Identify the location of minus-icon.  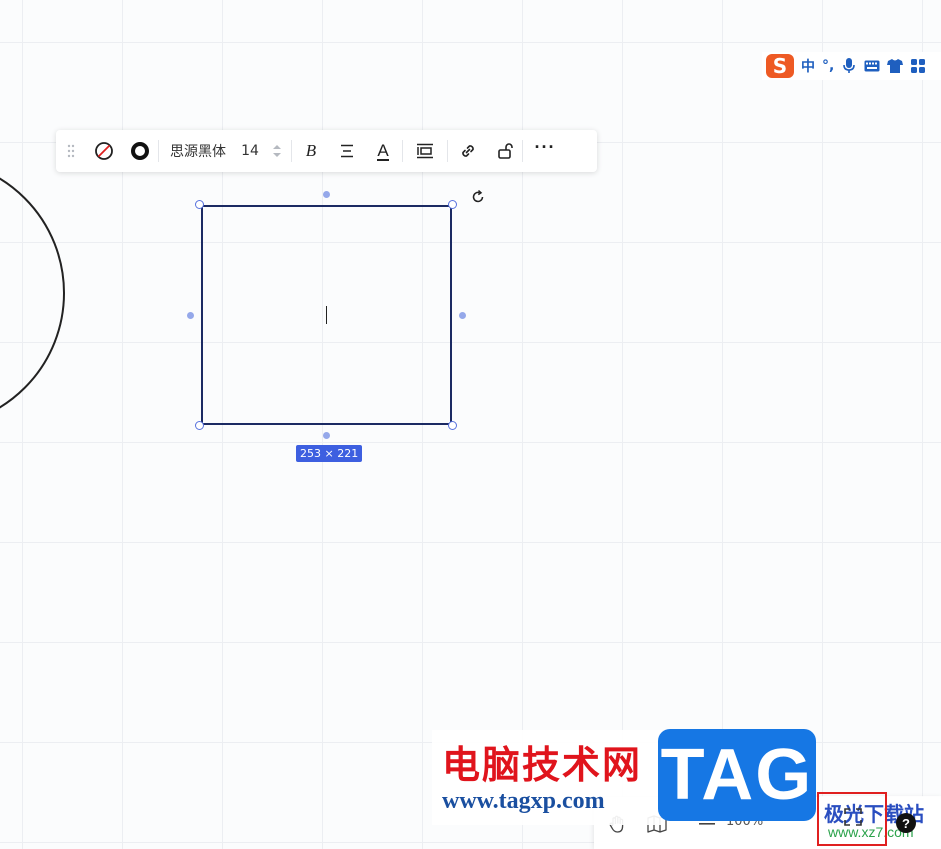
(707, 824).